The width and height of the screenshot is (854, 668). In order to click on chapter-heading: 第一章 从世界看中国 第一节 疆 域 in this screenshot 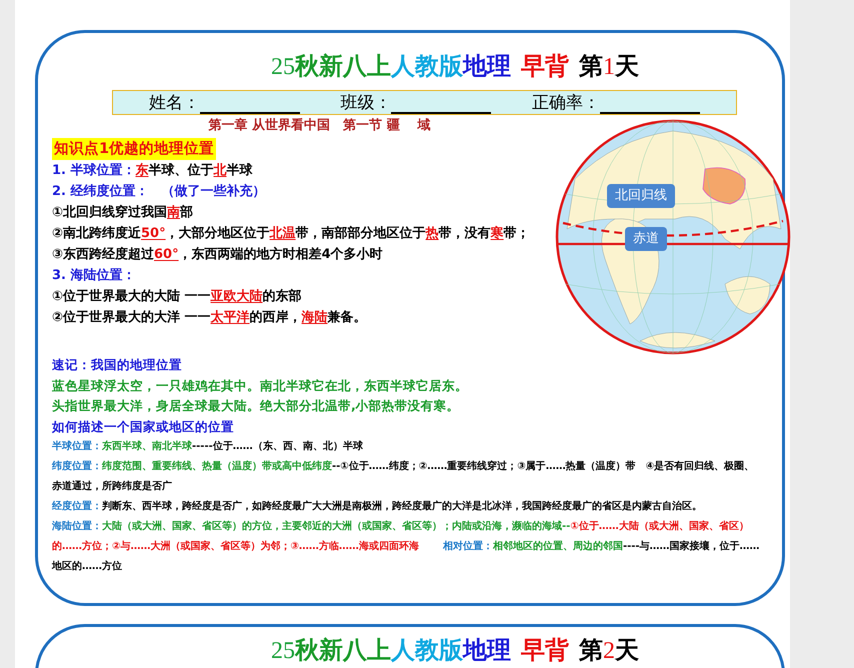, I will do `click(320, 125)`.